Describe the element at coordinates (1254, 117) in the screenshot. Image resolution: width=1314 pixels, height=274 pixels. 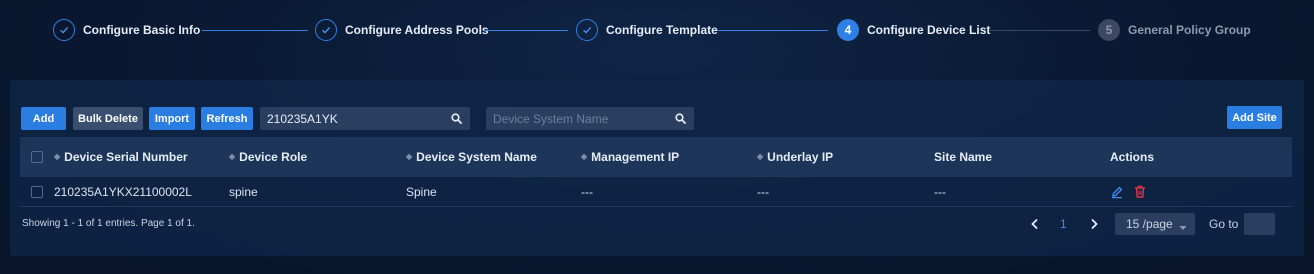
I see `add-site-button: Add Site` at that location.